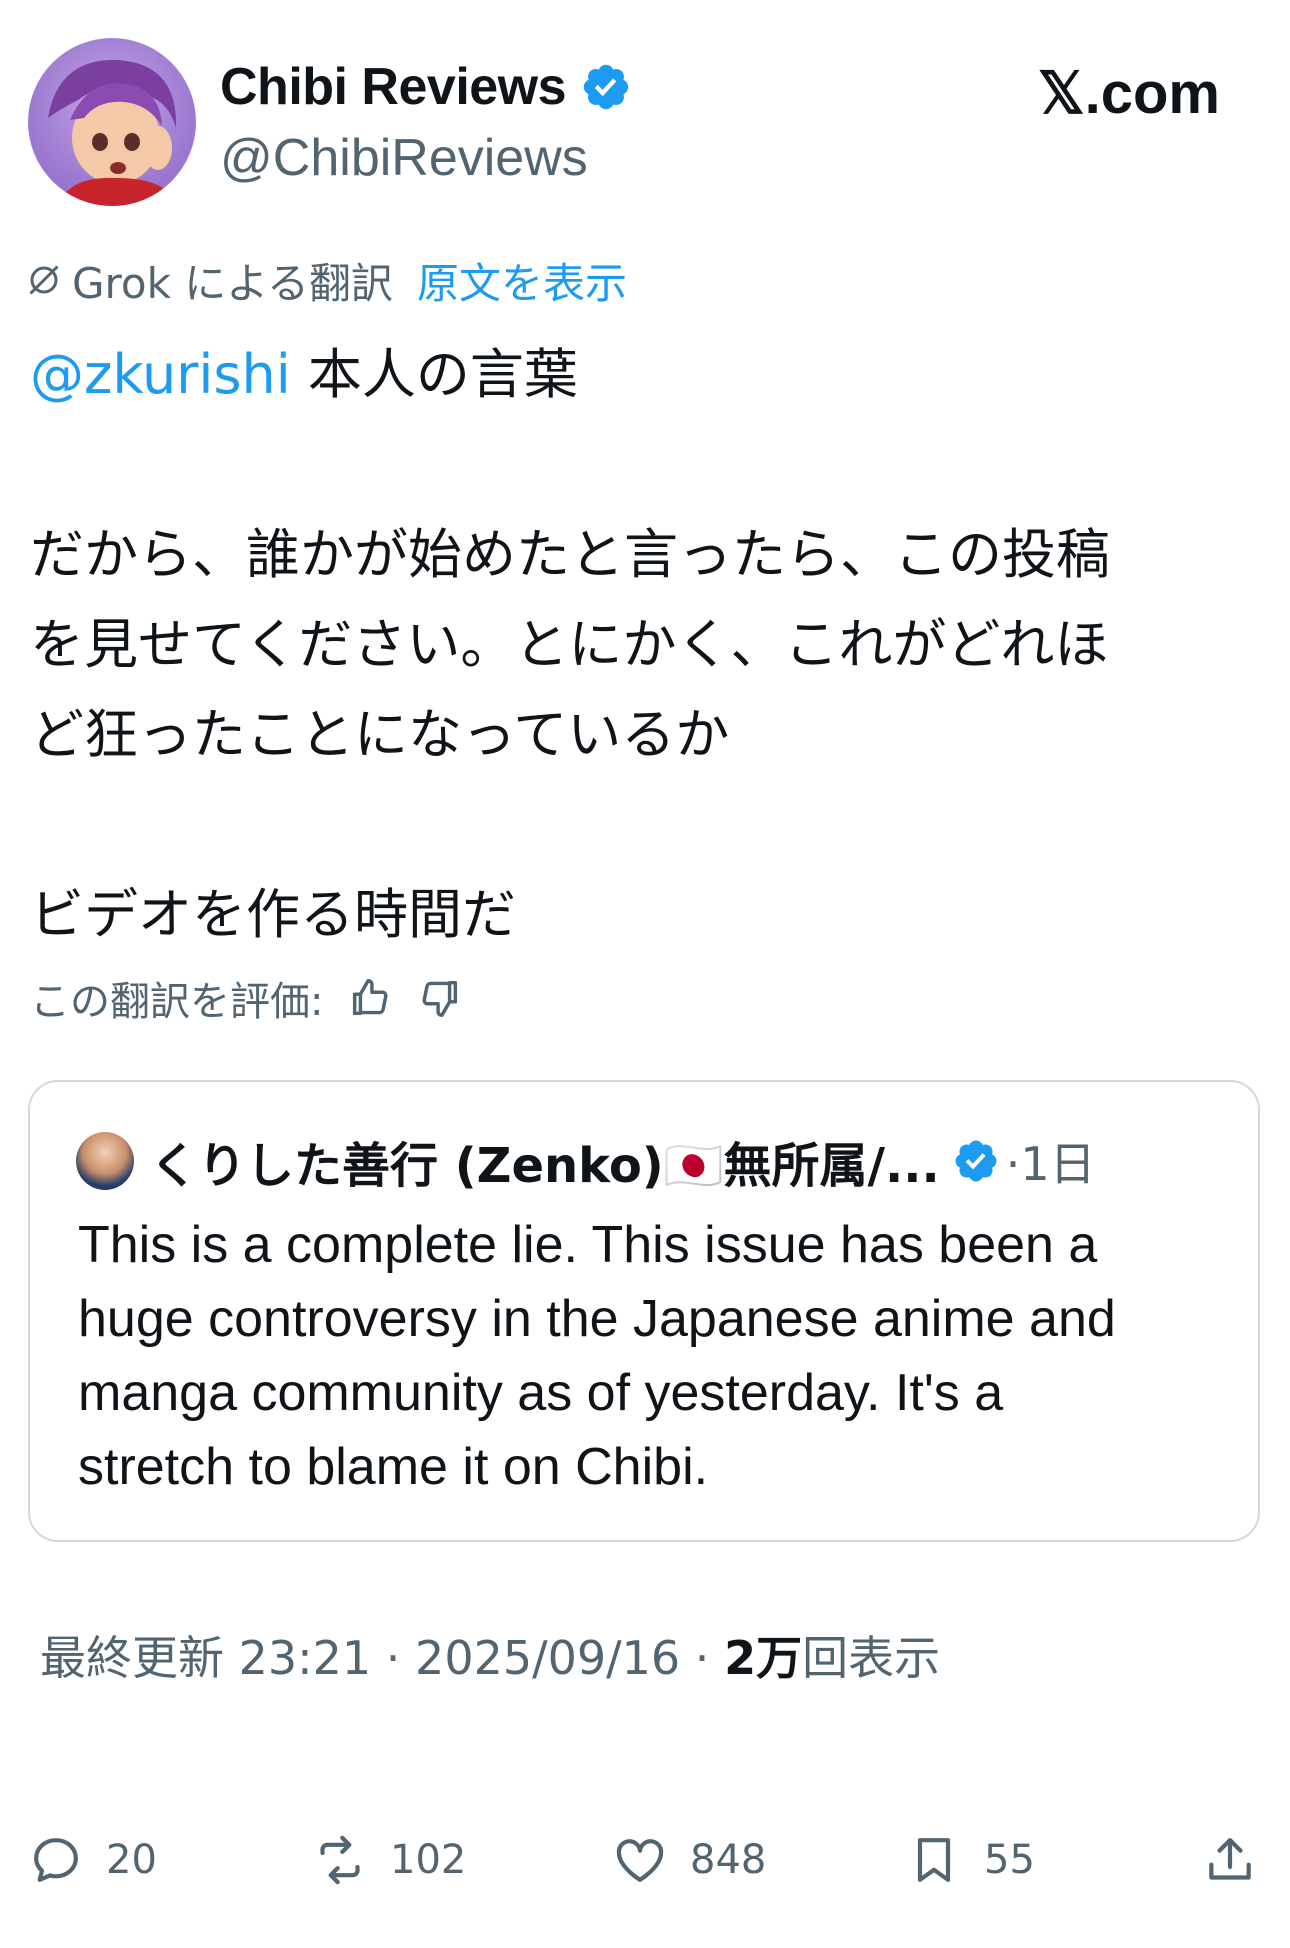 Image resolution: width=1290 pixels, height=1948 pixels. What do you see at coordinates (404, 158) in the screenshot?
I see `author-handle: @ChibiReviews` at bounding box center [404, 158].